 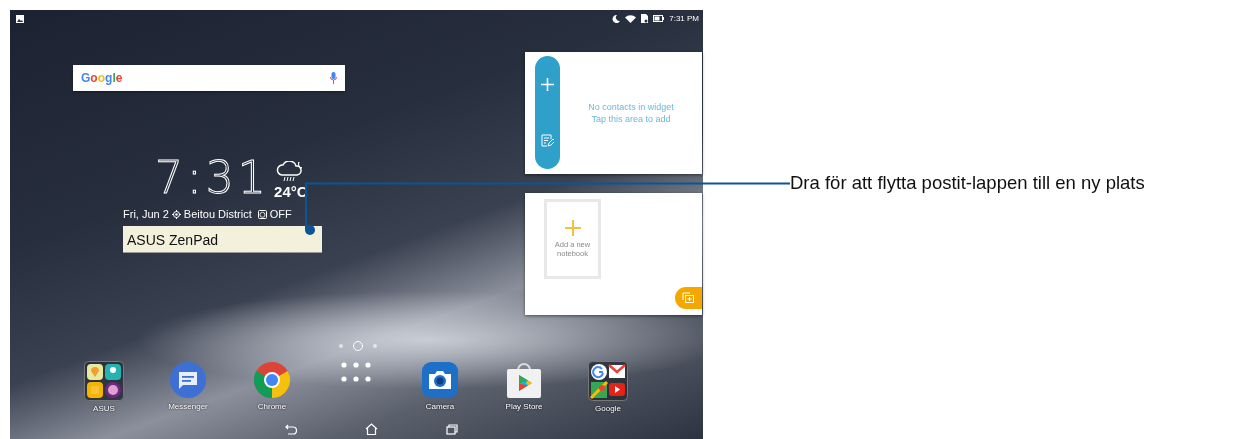 I want to click on app-label: ASUS, so click(x=104, y=408).